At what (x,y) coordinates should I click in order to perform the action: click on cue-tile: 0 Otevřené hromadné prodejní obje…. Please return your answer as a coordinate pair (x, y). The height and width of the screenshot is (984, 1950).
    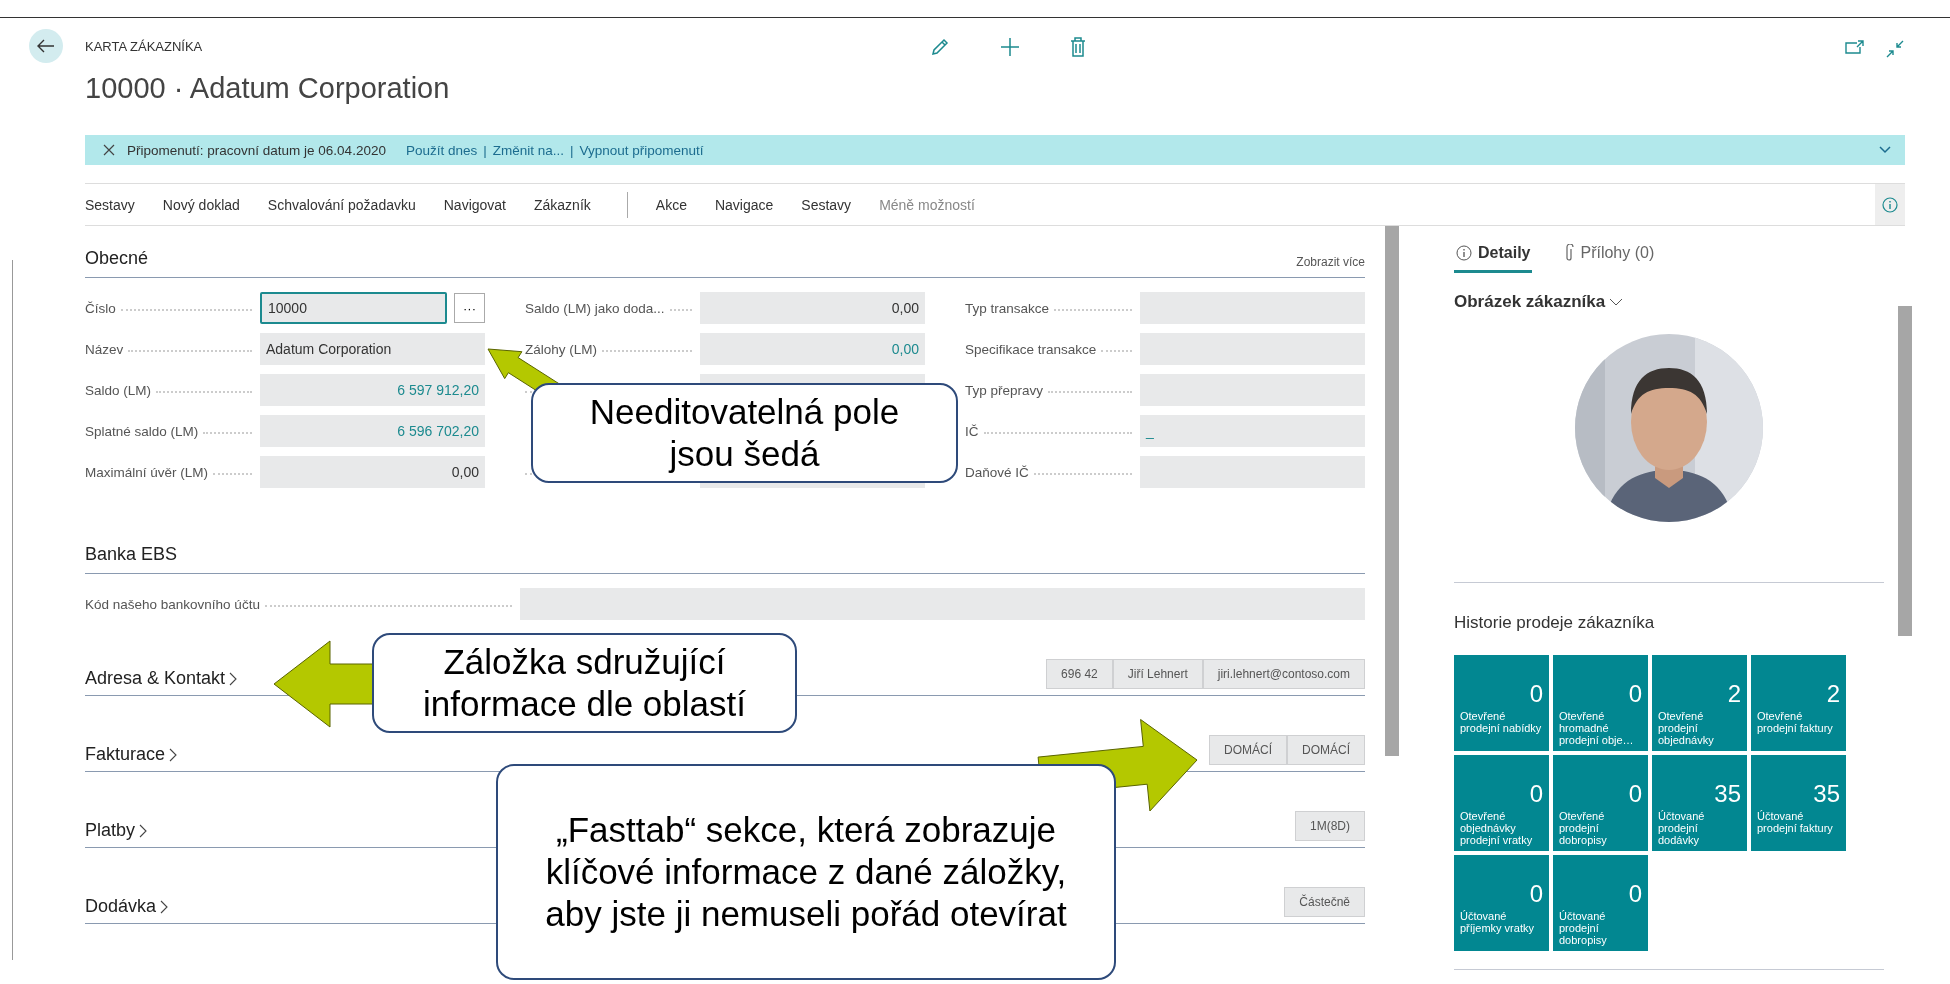
    Looking at the image, I should click on (1600, 703).